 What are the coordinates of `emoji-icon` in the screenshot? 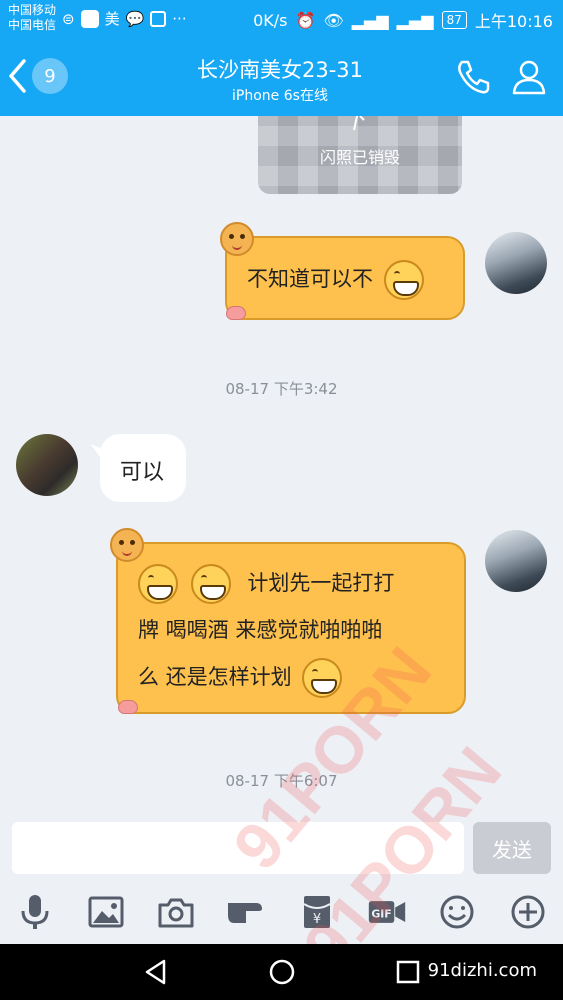 It's located at (457, 912).